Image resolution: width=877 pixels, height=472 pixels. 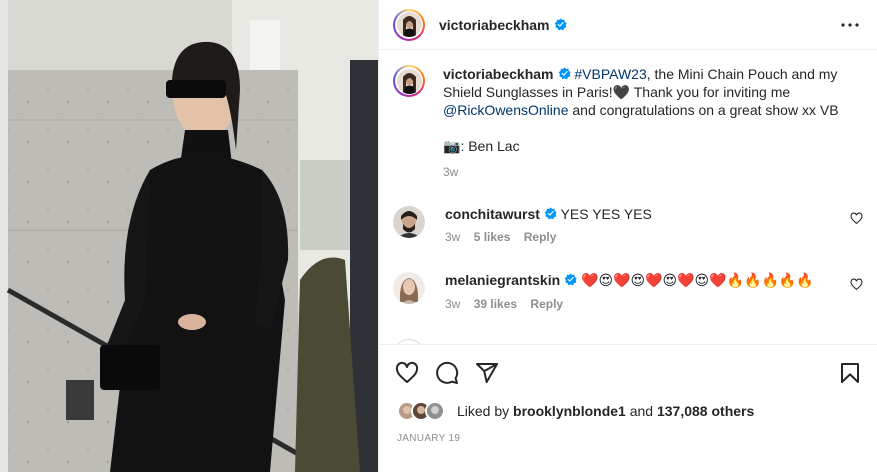 I want to click on comment-username: conchitawurst, so click(x=492, y=214).